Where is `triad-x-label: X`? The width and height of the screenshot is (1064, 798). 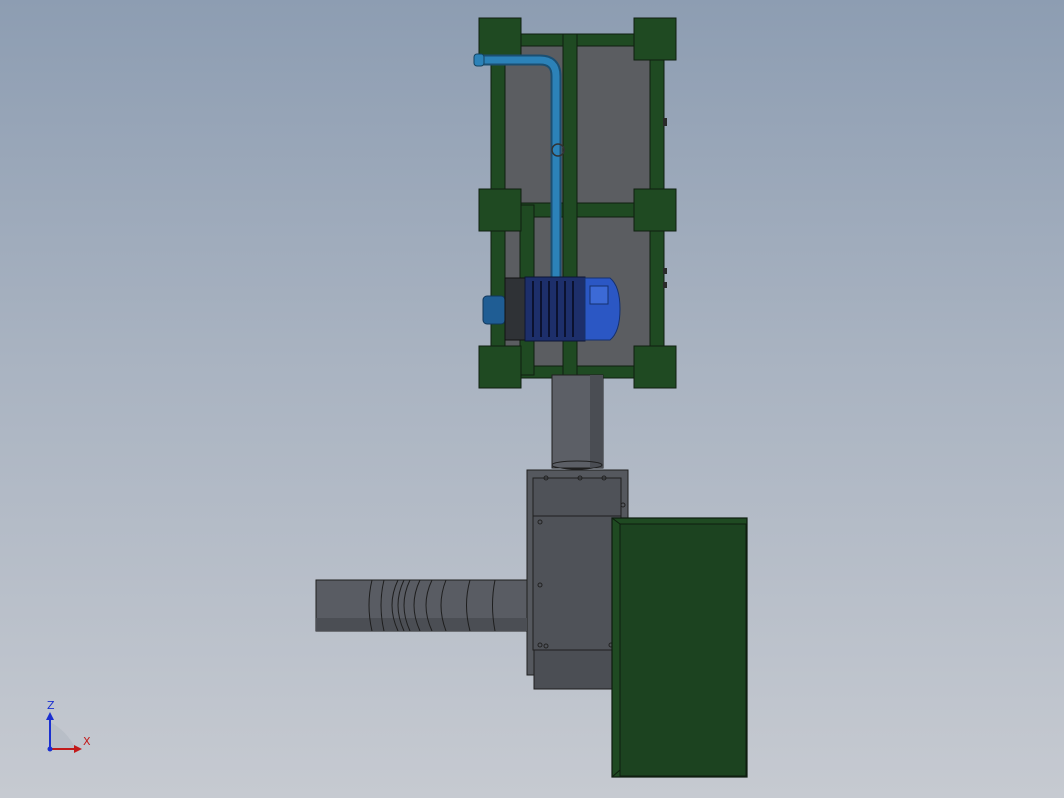
triad-x-label: X is located at coordinates (87, 741).